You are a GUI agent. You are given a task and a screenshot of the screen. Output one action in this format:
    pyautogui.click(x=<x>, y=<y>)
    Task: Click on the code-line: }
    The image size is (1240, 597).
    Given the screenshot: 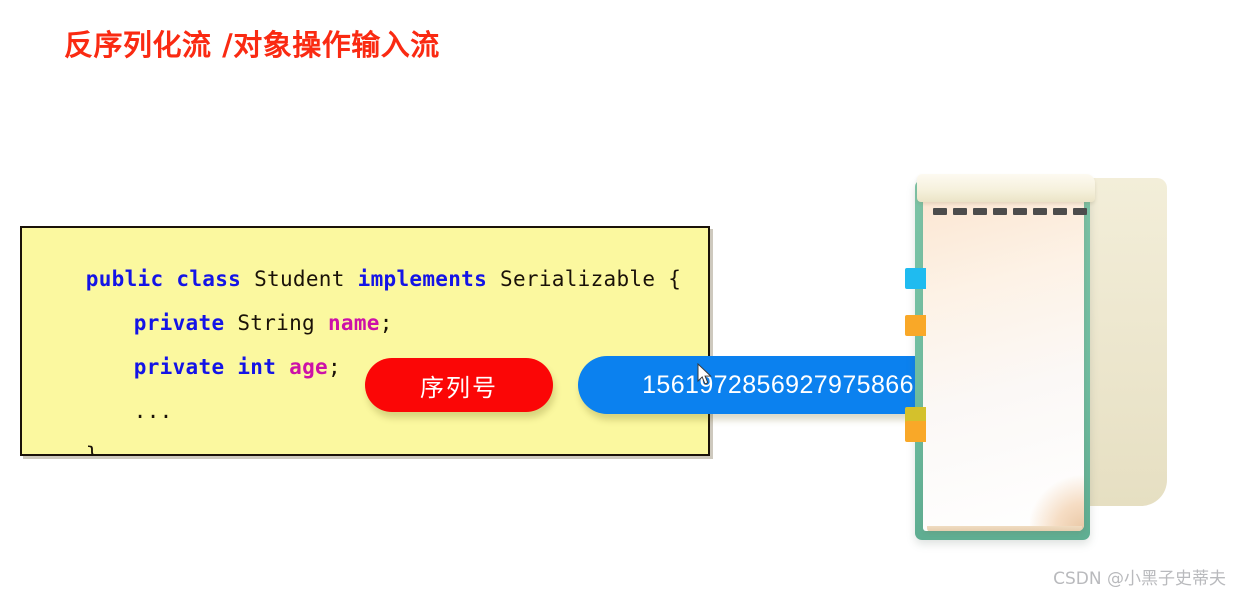 What is the action you would take?
    pyautogui.click(x=66, y=439)
    